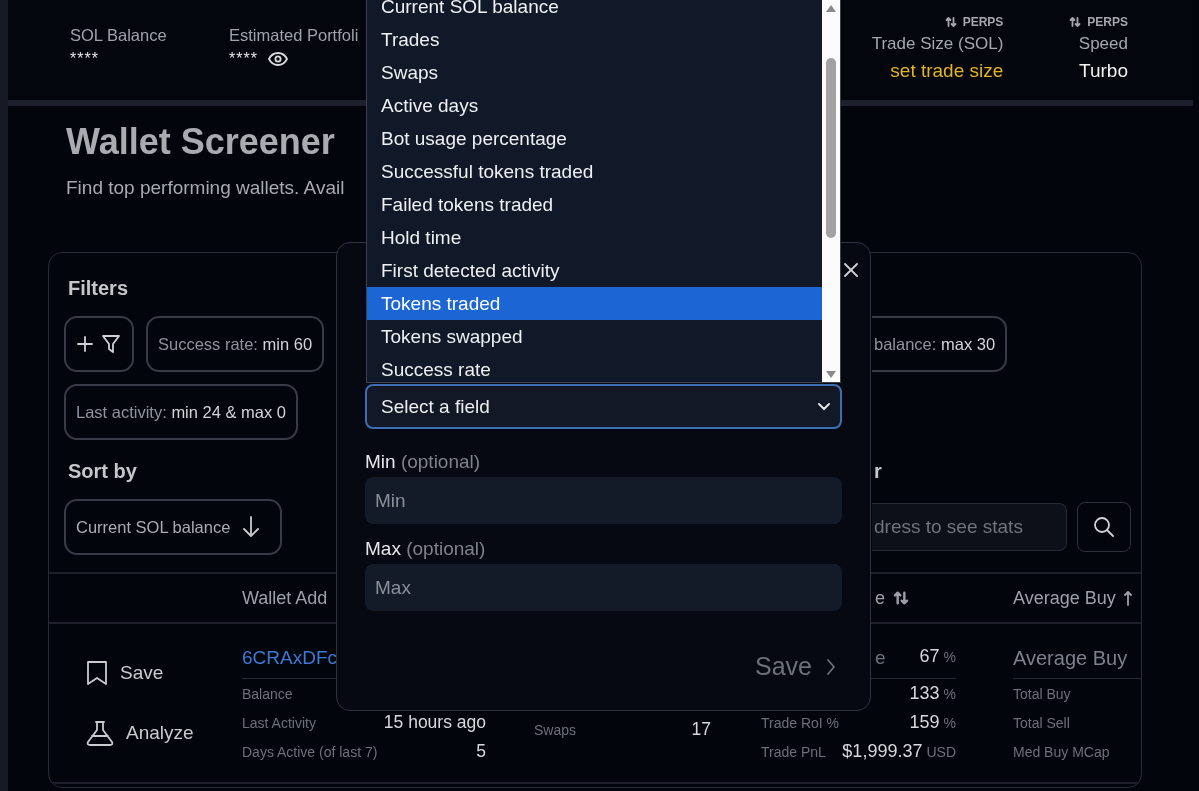 The height and width of the screenshot is (791, 1199). I want to click on setting-label: Speed, so click(1103, 44).